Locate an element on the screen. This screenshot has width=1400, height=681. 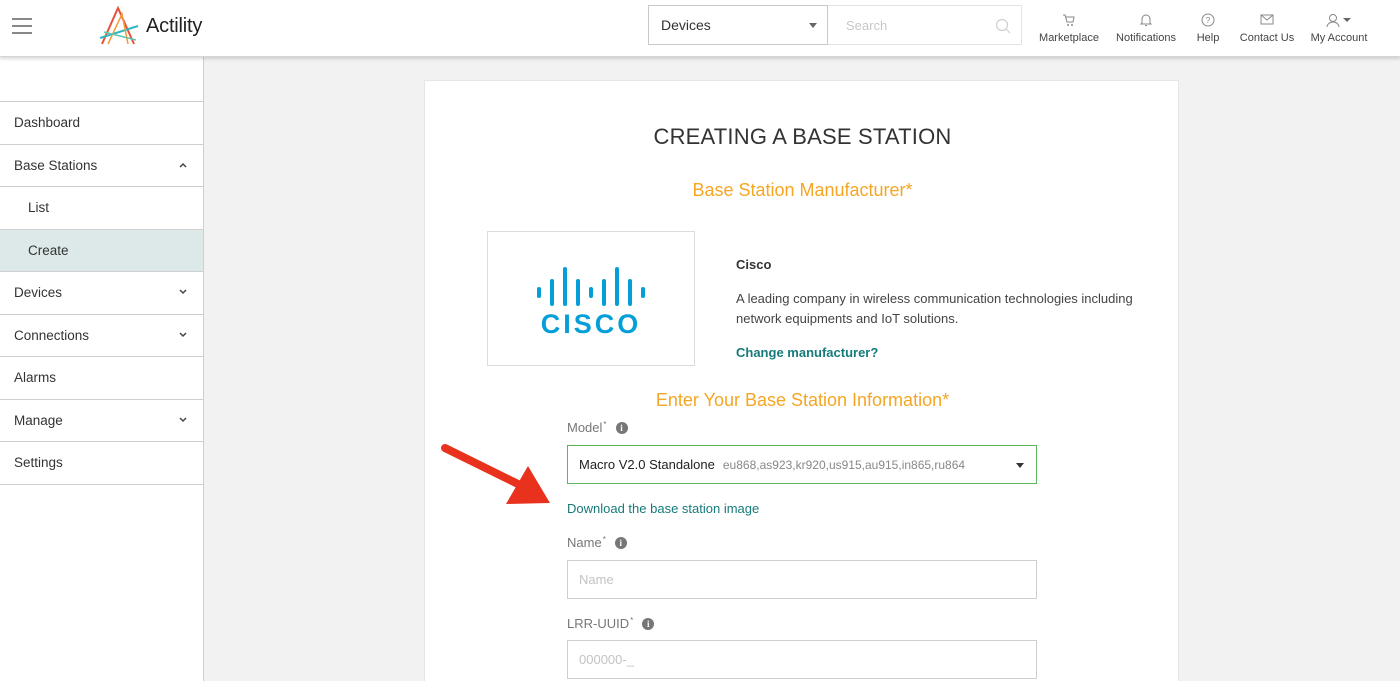
sidebar-item-label: Alarms is located at coordinates (35, 378).